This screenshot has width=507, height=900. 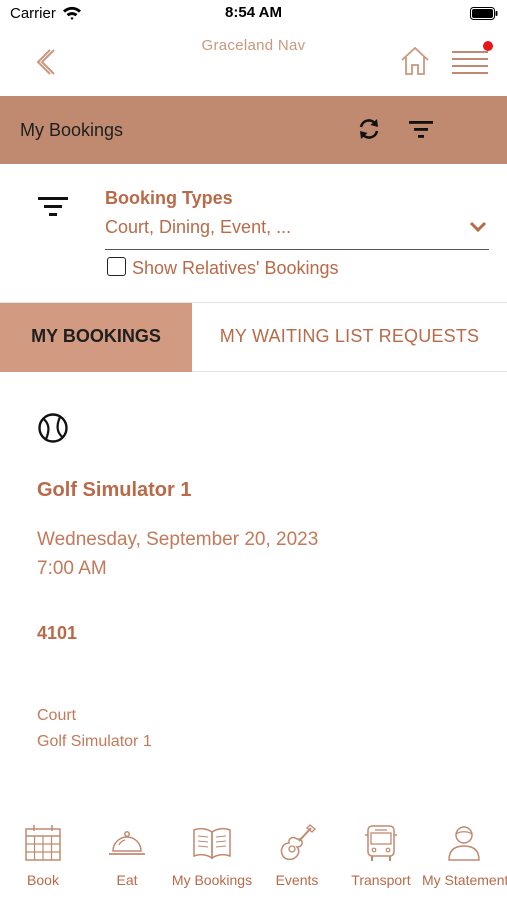 What do you see at coordinates (43, 880) in the screenshot?
I see `bottom-tab-book-label: Book` at bounding box center [43, 880].